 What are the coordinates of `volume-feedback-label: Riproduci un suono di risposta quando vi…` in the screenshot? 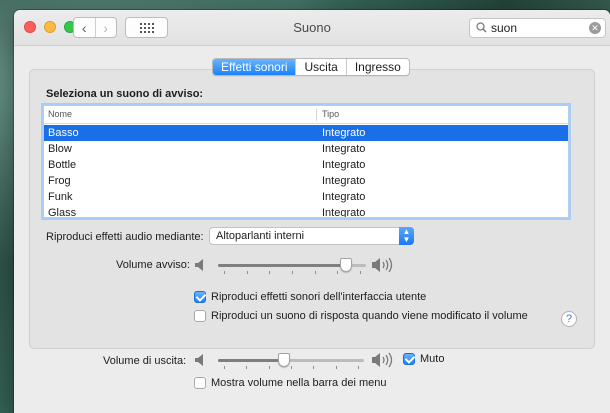 It's located at (369, 316).